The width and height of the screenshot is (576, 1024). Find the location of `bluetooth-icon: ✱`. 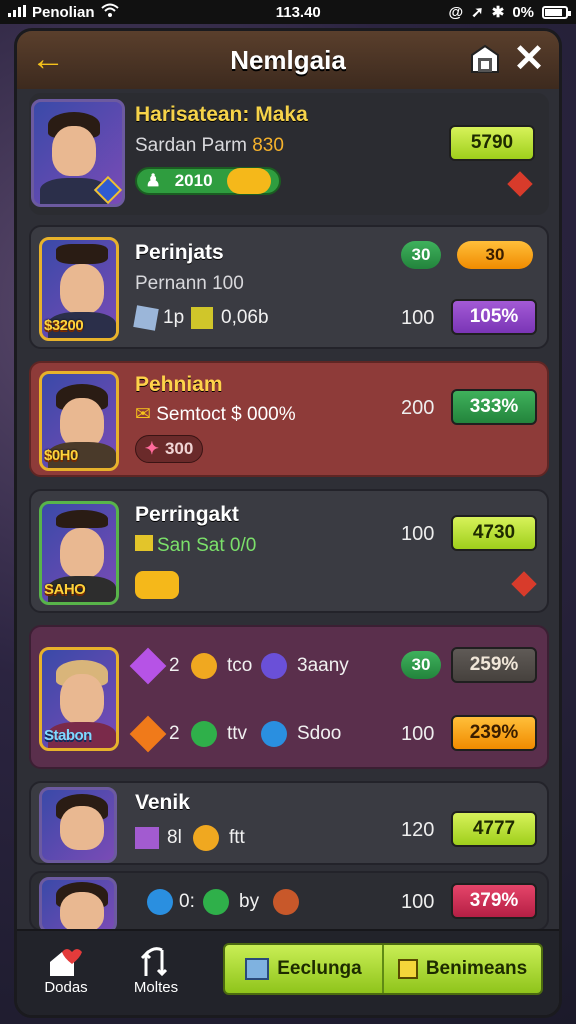

bluetooth-icon: ✱ is located at coordinates (498, 12).